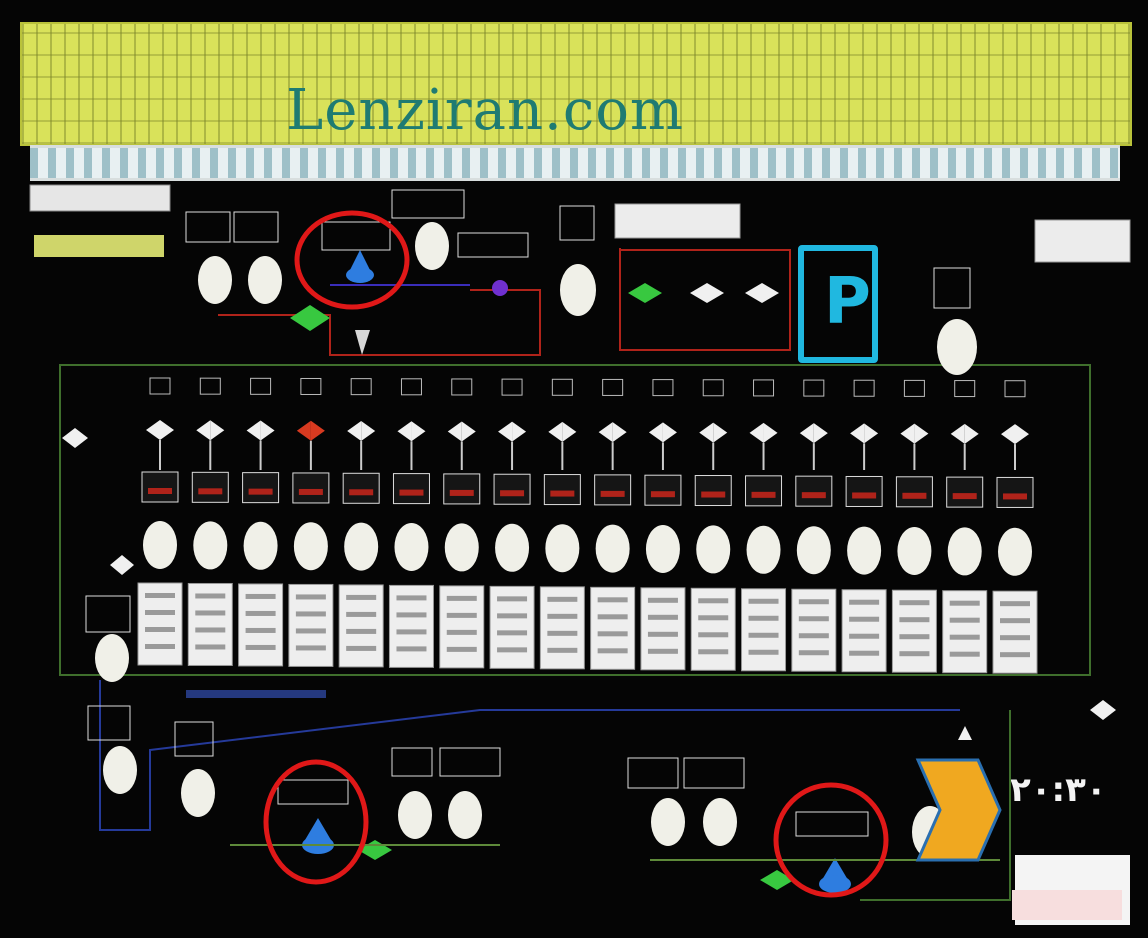  I want to click on pump-readout-box, so click(832, 824).